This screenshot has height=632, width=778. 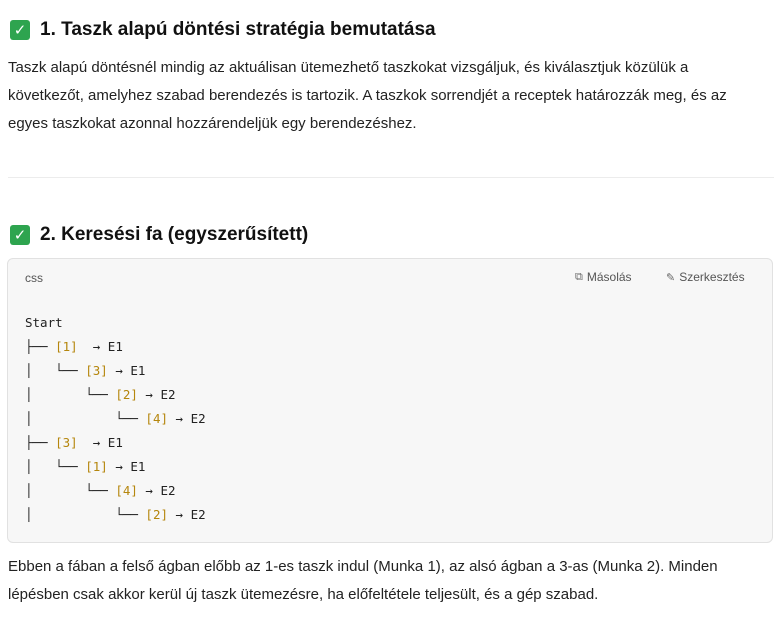 What do you see at coordinates (391, 177) in the screenshot?
I see `section-divider` at bounding box center [391, 177].